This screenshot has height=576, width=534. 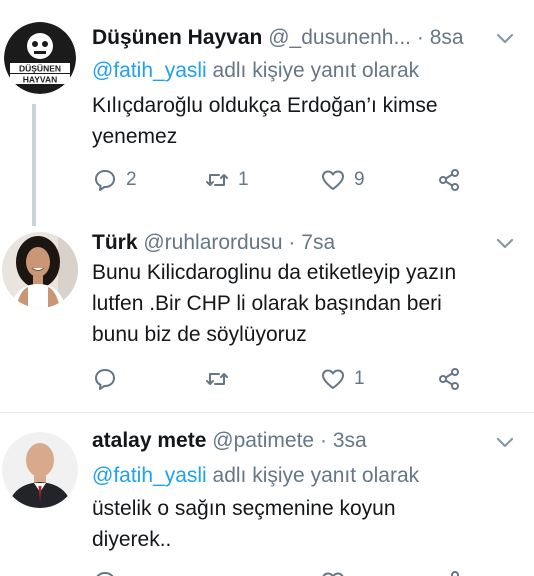 I want to click on tweet-divider, so click(x=267, y=412).